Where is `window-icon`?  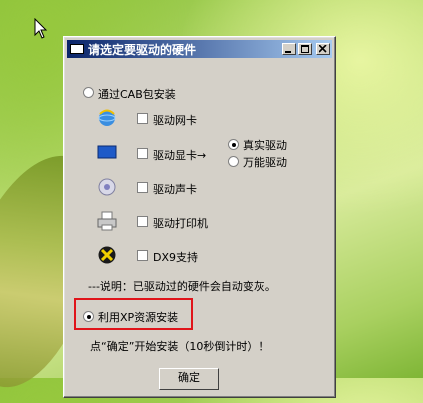
window-icon is located at coordinates (77, 49).